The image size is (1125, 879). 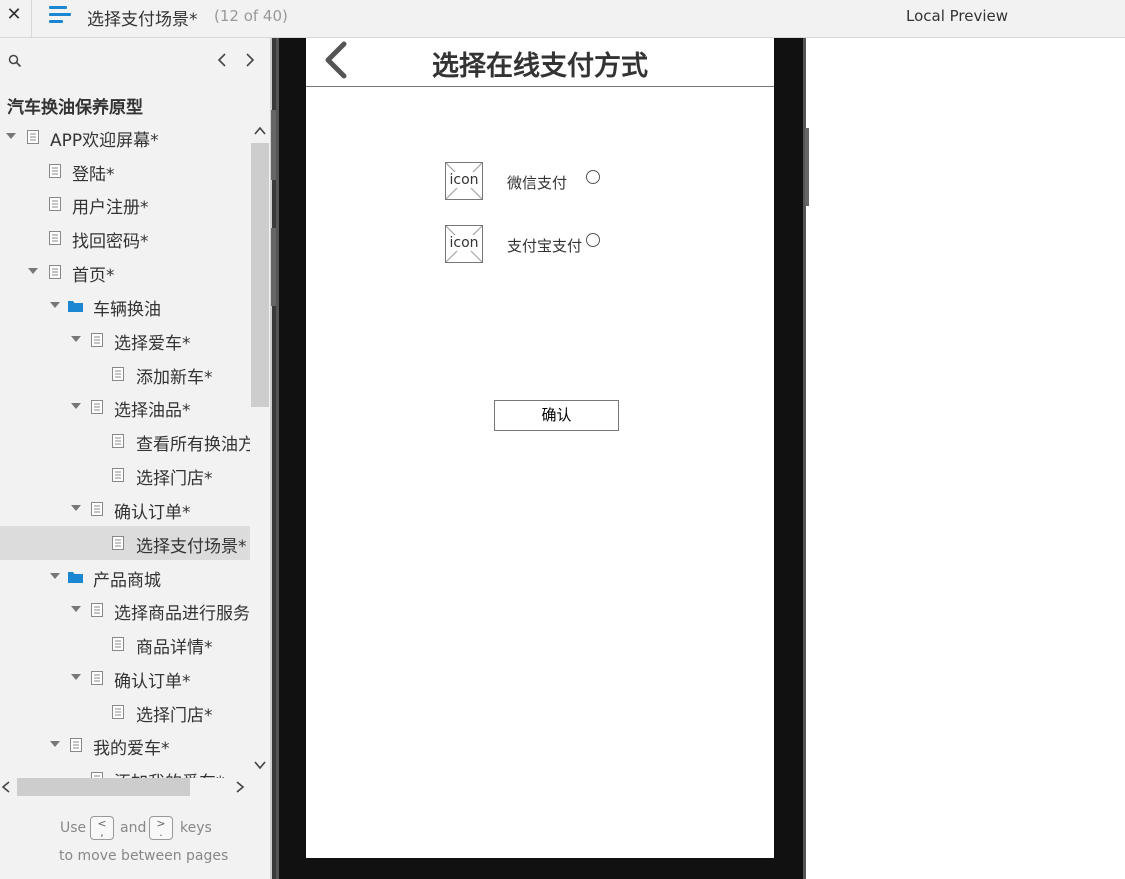 What do you see at coordinates (31, 19) in the screenshot?
I see `toolbar-divider` at bounding box center [31, 19].